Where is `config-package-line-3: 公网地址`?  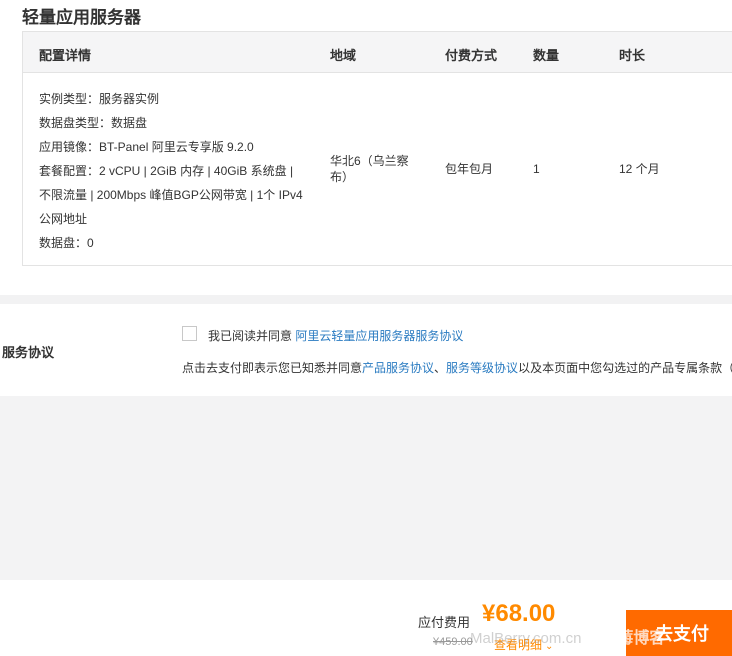 config-package-line-3: 公网地址 is located at coordinates (63, 219).